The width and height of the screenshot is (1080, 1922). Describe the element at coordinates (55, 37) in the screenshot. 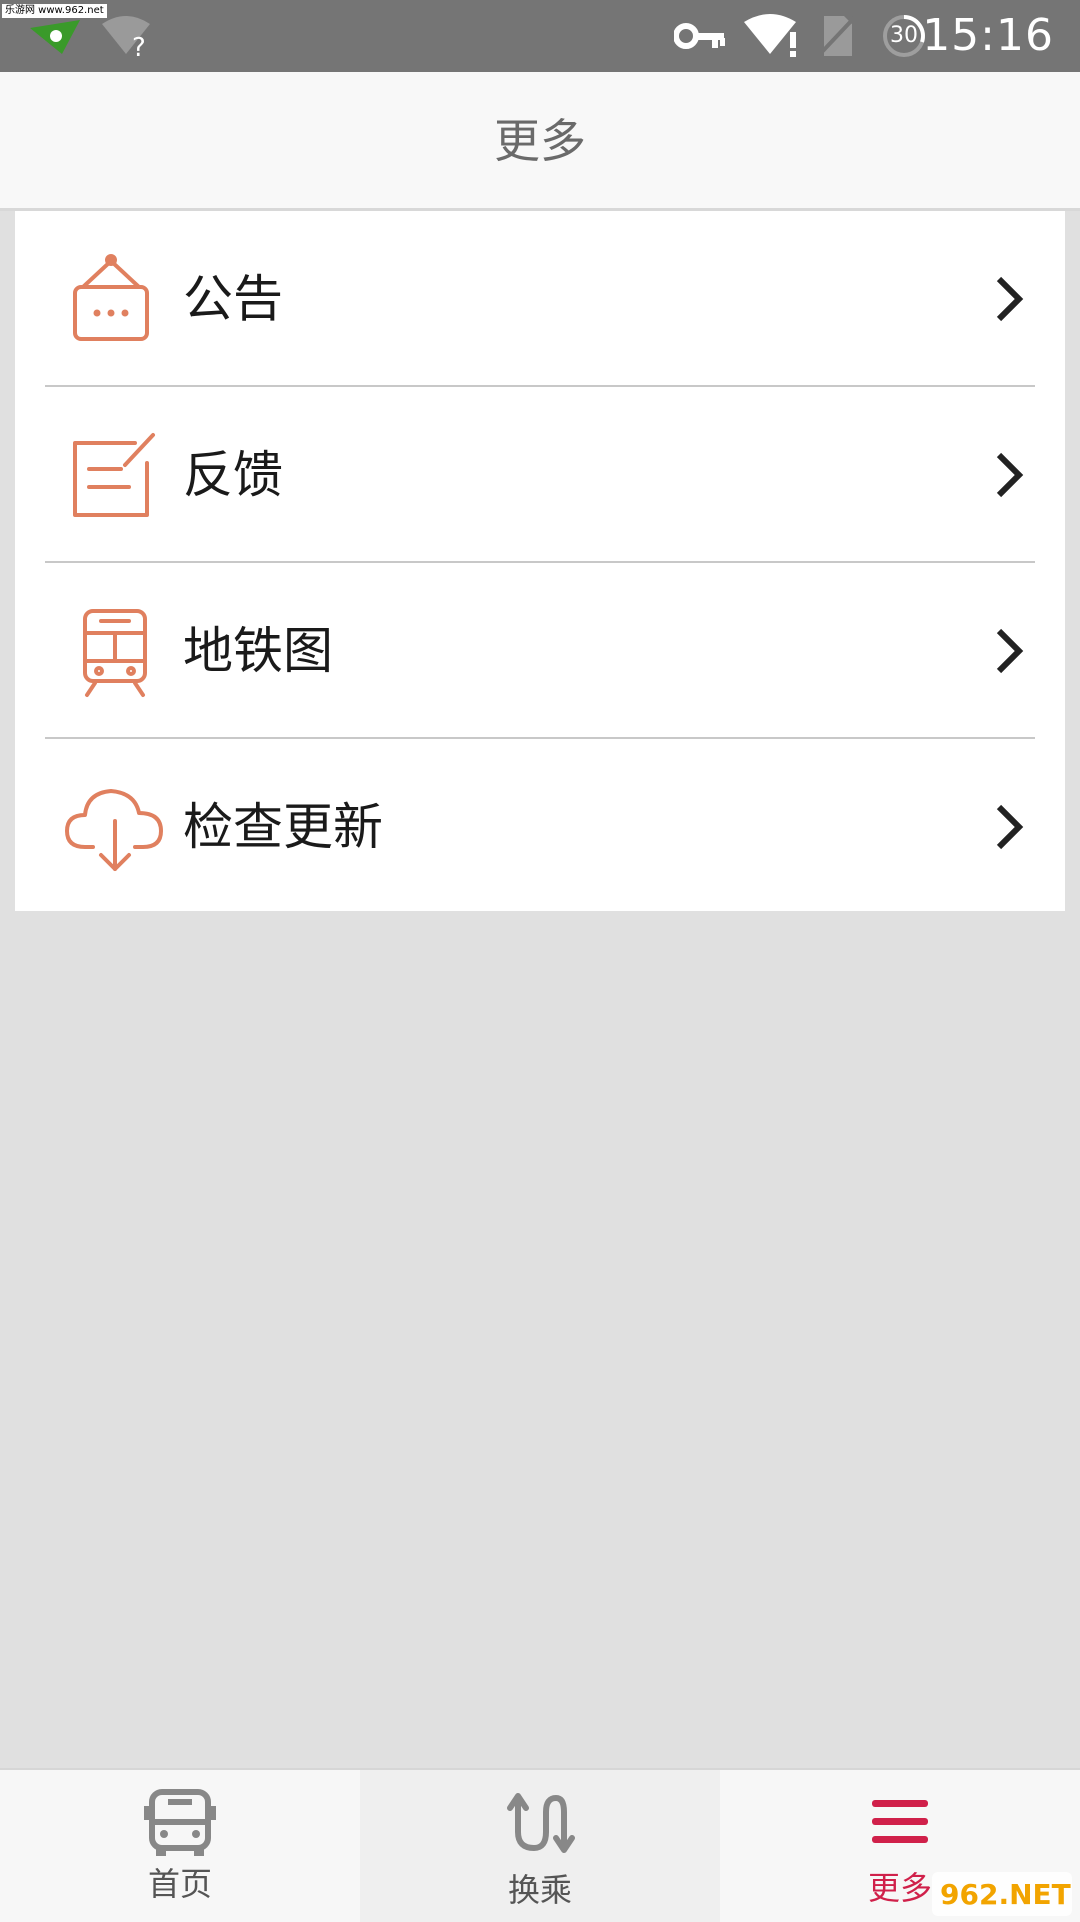

I see `notification-app-icon` at that location.